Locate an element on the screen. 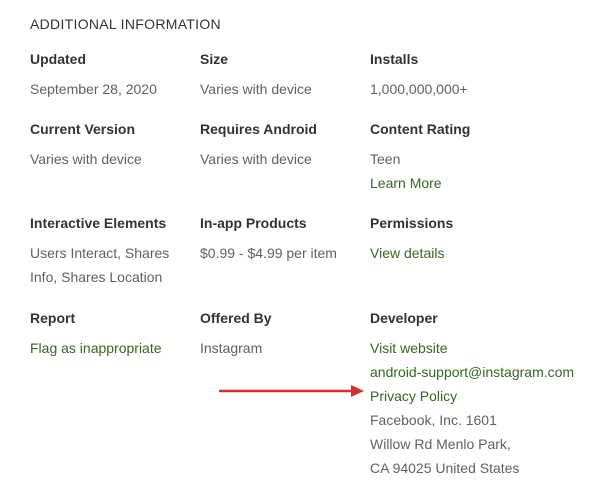 Image resolution: width=600 pixels, height=488 pixels. offered-by-label: Offered By is located at coordinates (236, 318).